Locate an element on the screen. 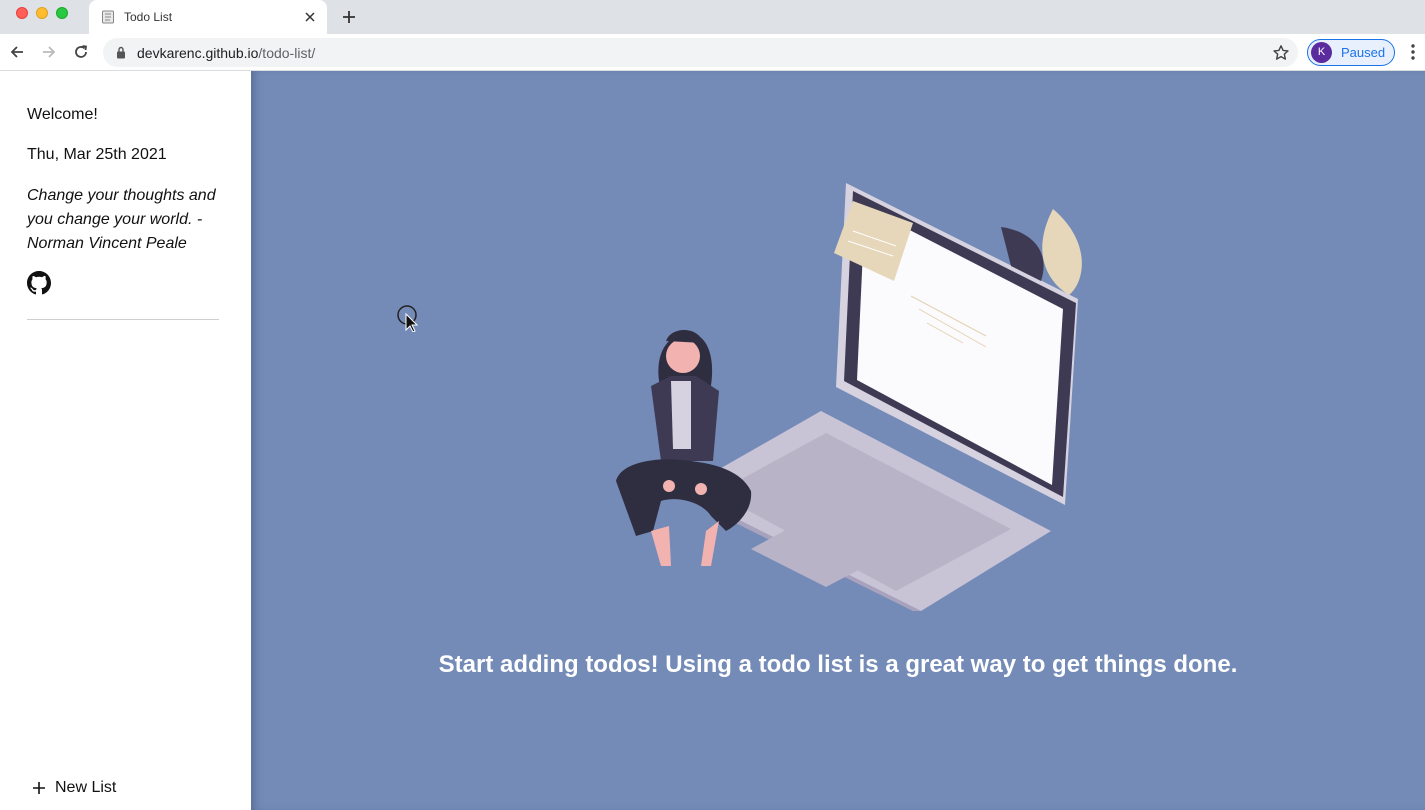 The height and width of the screenshot is (810, 1425). new-list-button: New List is located at coordinates (74, 788).